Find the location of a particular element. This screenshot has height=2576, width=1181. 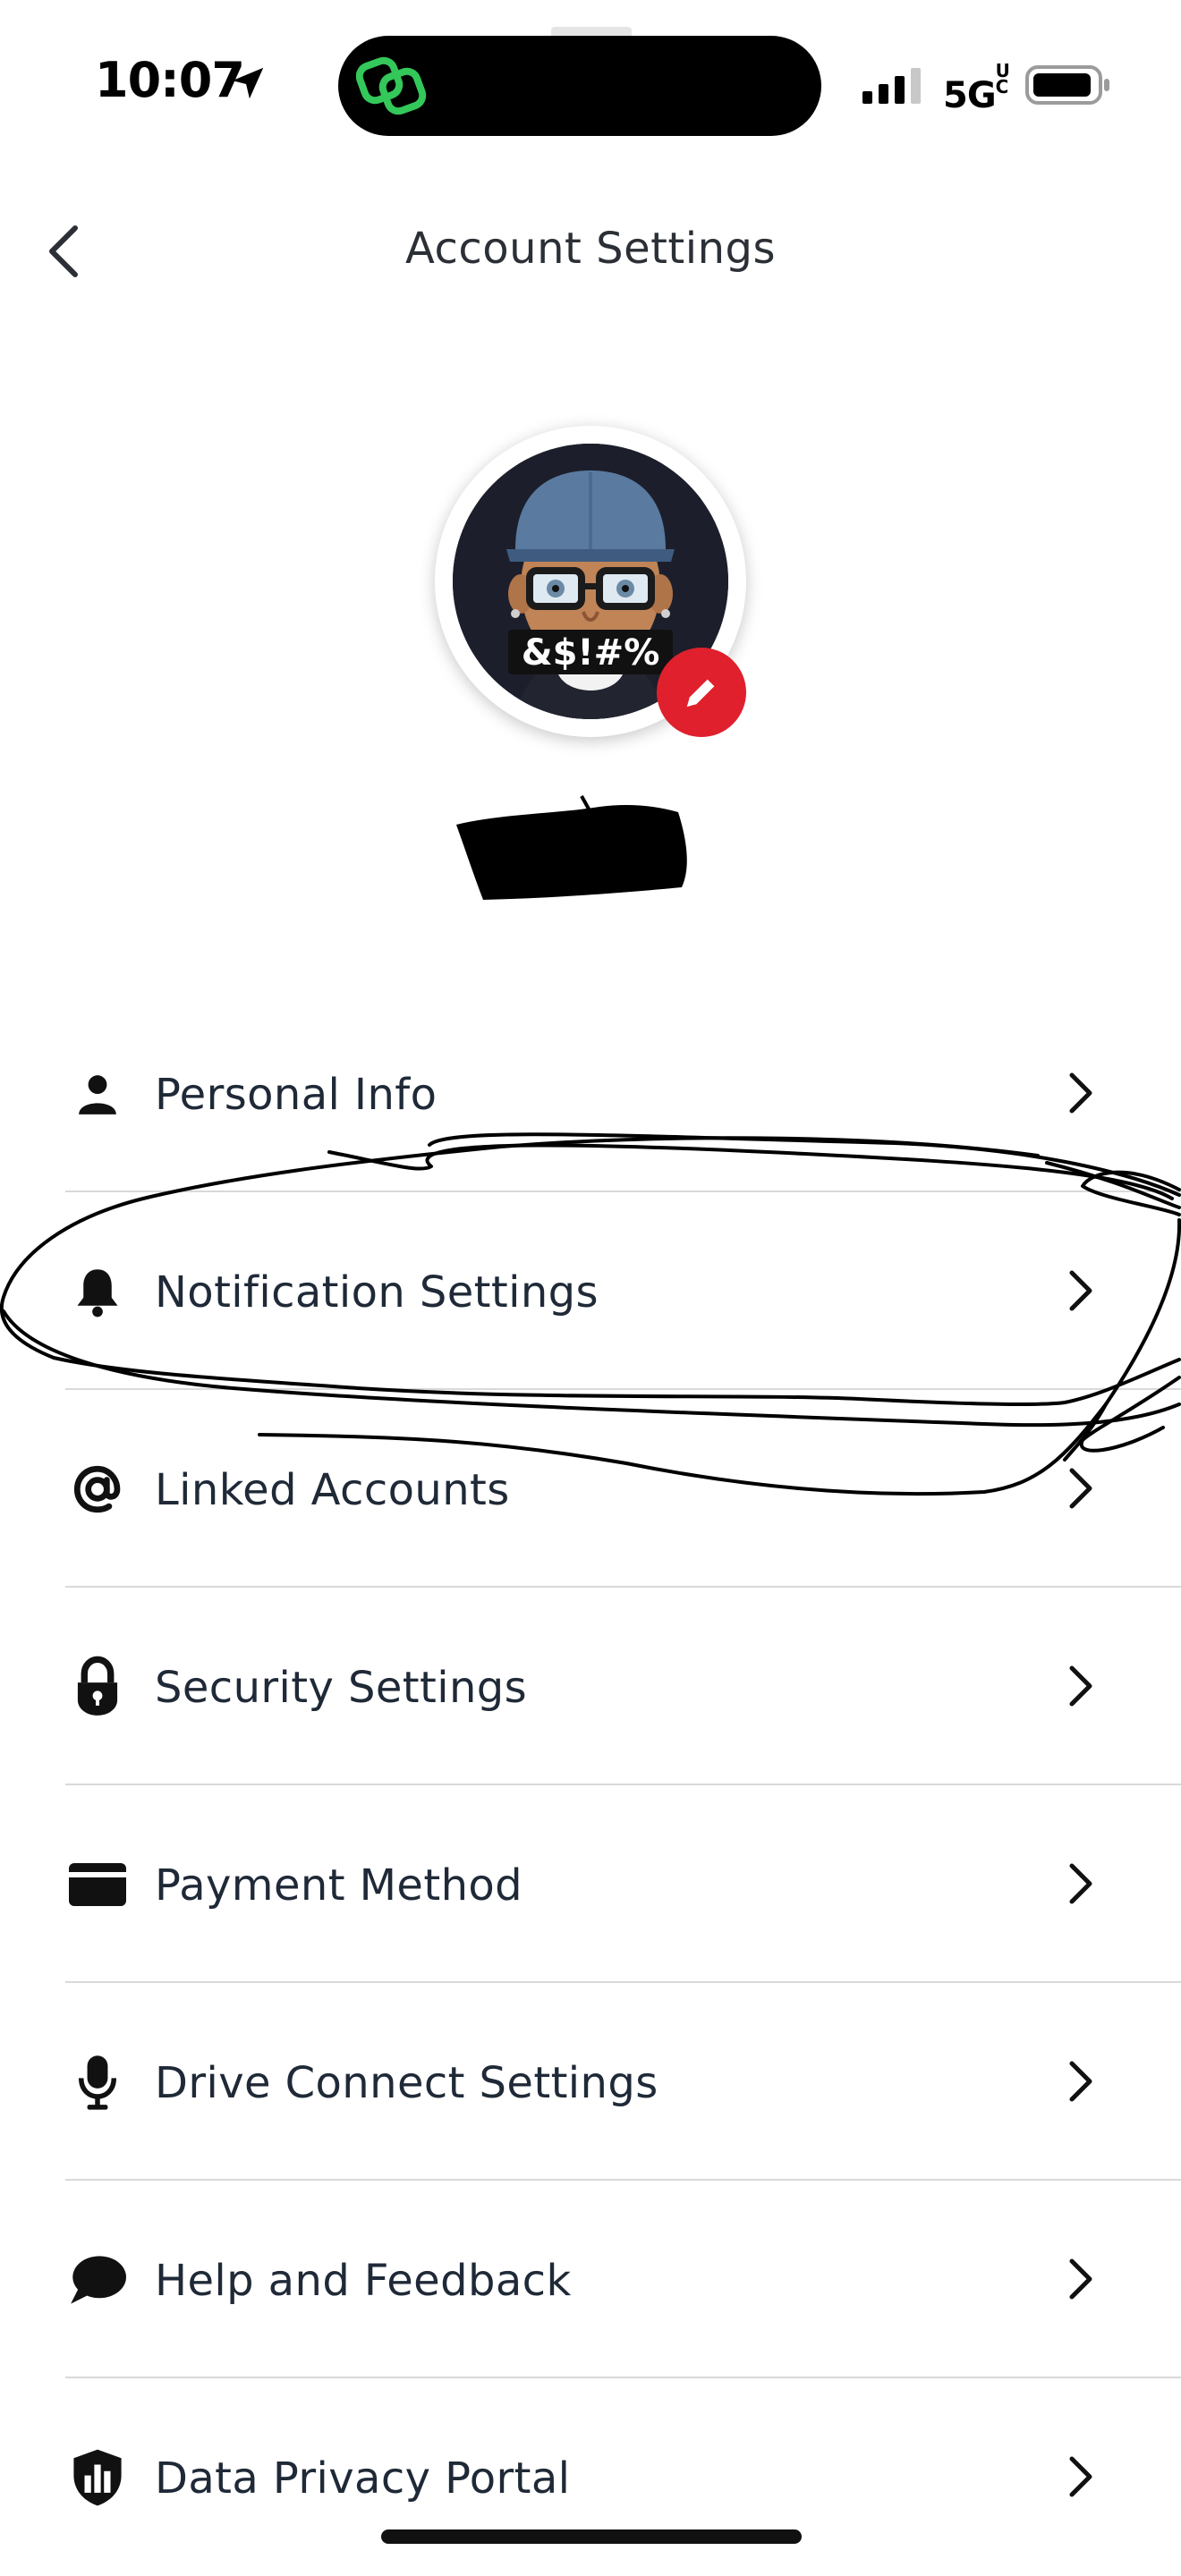

pencil-icon is located at coordinates (700, 693).